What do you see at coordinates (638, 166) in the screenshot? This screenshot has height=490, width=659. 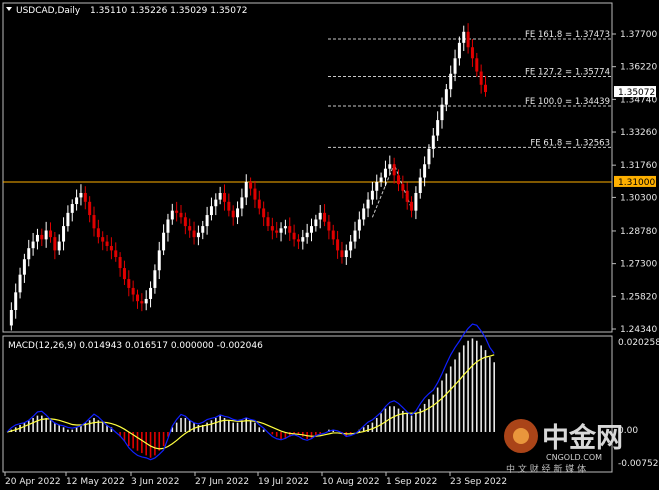 I see `price-axis-label: 1.31760` at bounding box center [638, 166].